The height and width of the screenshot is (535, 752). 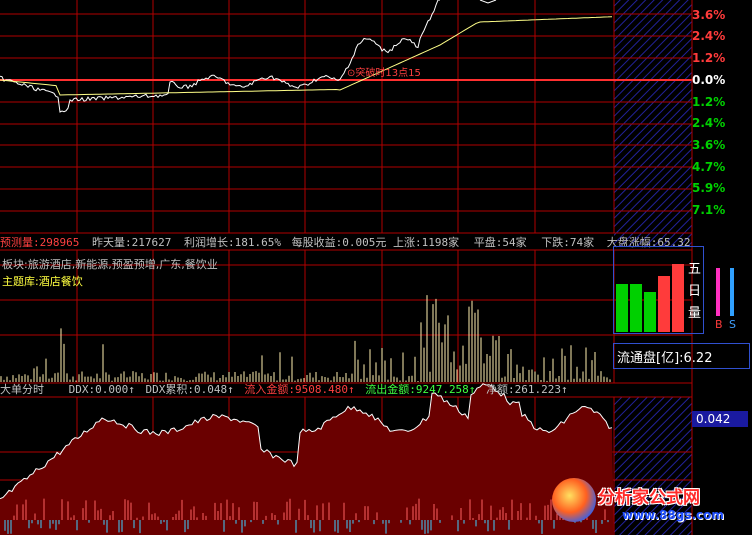 What do you see at coordinates (653, 123) in the screenshot?
I see `hatch-strip-price` at bounding box center [653, 123].